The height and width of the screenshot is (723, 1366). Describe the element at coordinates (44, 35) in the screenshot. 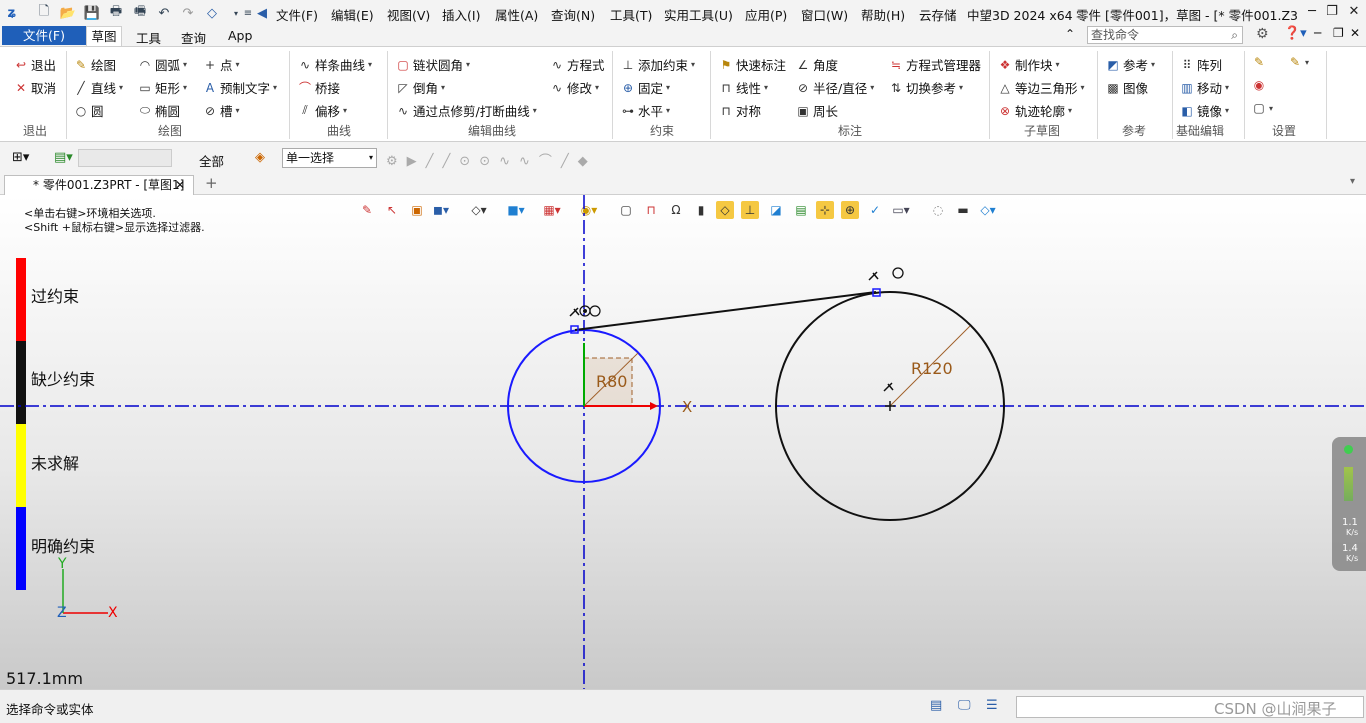

I see `file-menu-button: 文件(F)` at that location.